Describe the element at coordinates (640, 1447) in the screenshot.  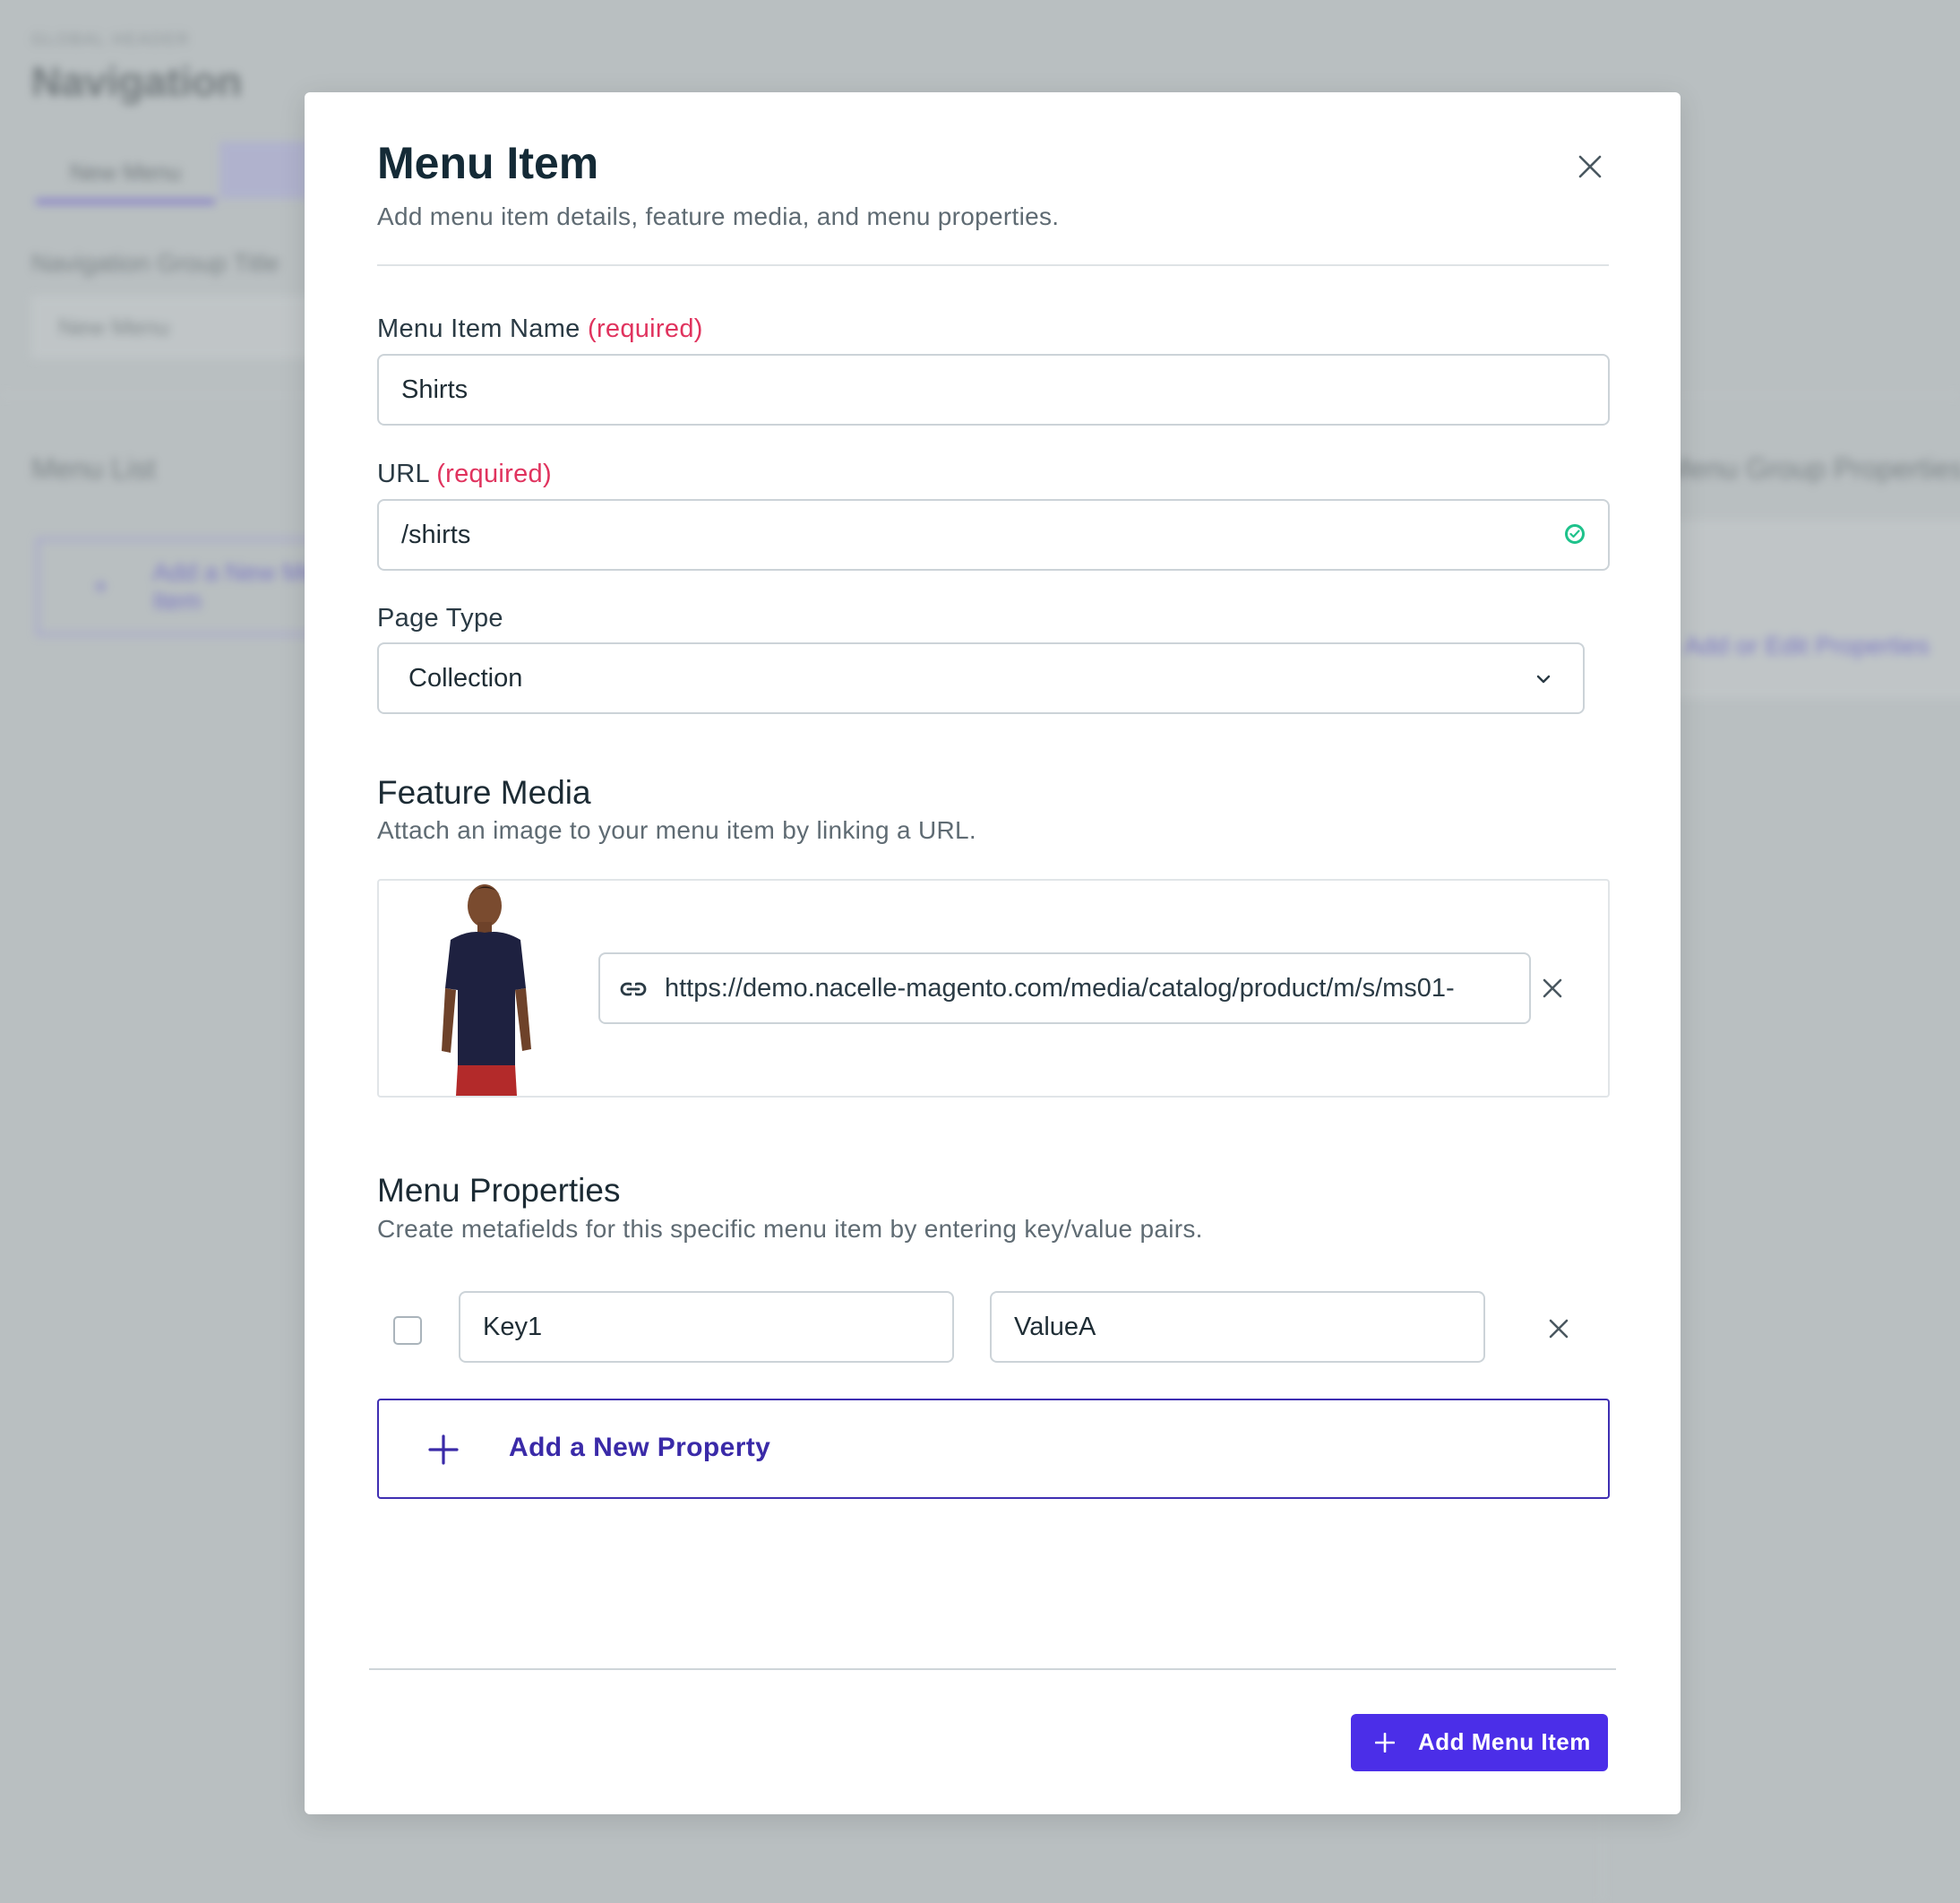
I see `add-new-property-label: Add a New Property` at that location.